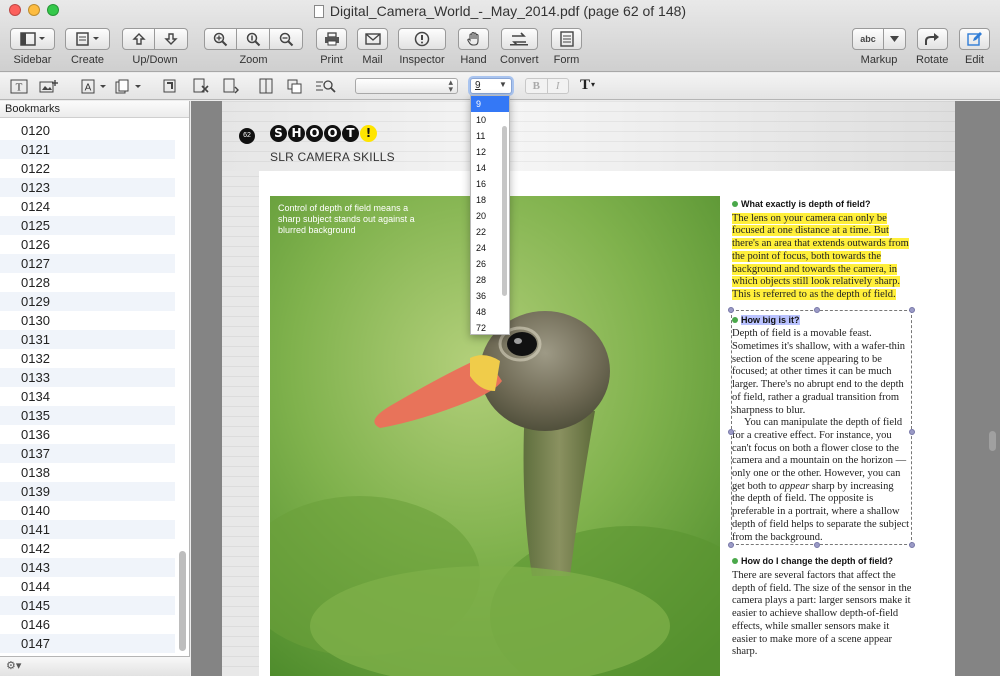 The image size is (1000, 676). I want to click on bookmark-item: 0138, so click(87, 472).